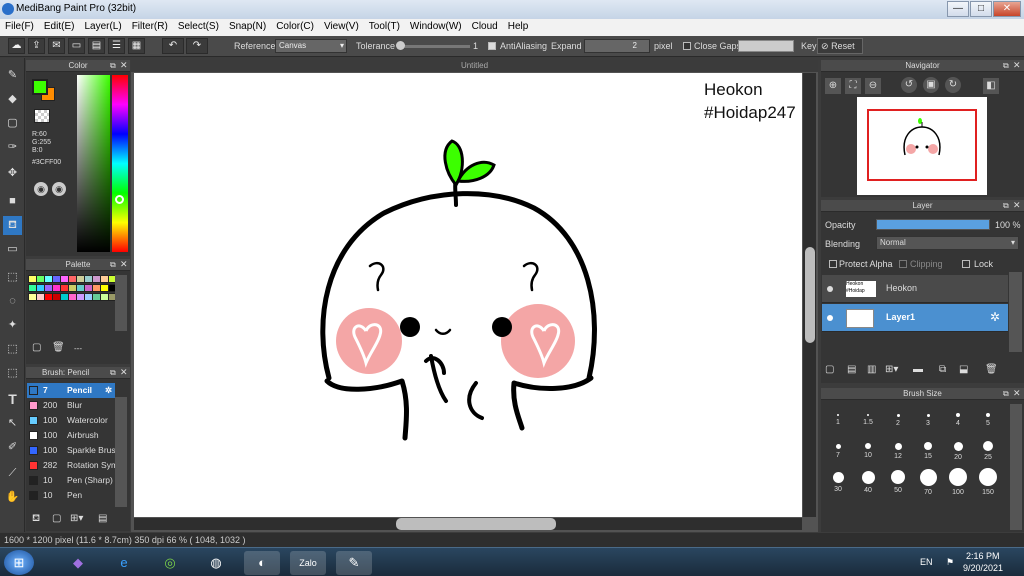 Image resolution: width=1024 pixels, height=576 pixels. I want to click on vertical-scrollbar-thumb, so click(810, 295).